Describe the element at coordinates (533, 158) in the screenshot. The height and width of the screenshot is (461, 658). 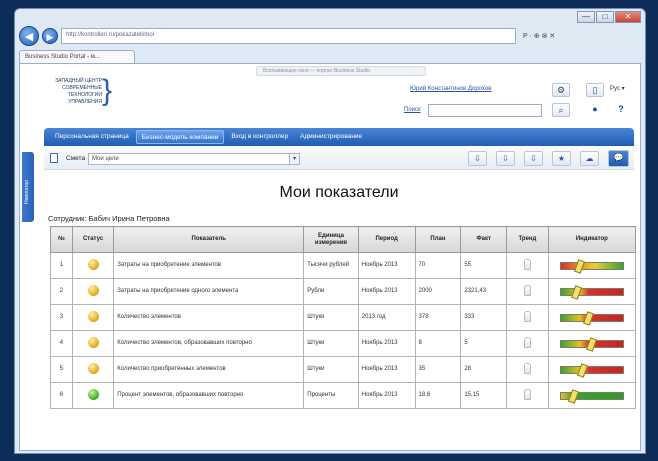
I see `upload-icon: ⇩` at that location.